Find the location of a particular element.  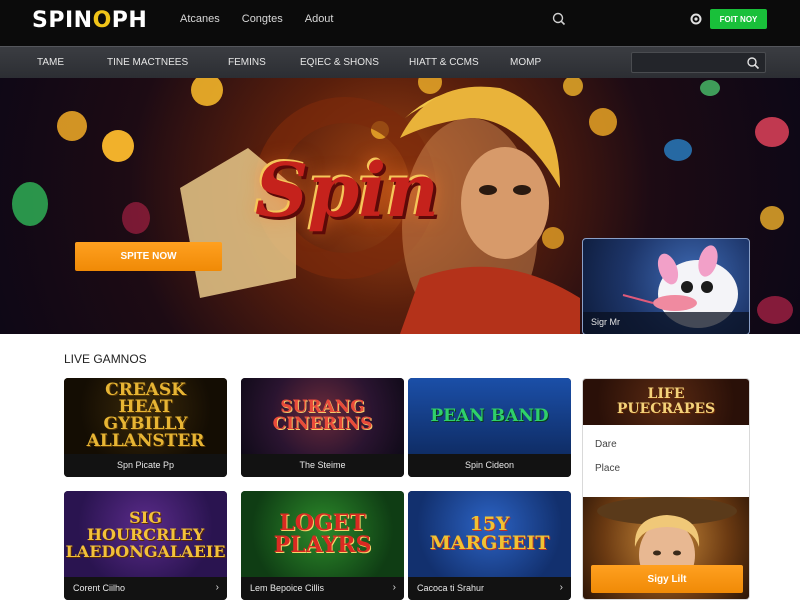

game-art-title: CREASK HEAT GYBILLY ALLANSTER is located at coordinates (145, 415).